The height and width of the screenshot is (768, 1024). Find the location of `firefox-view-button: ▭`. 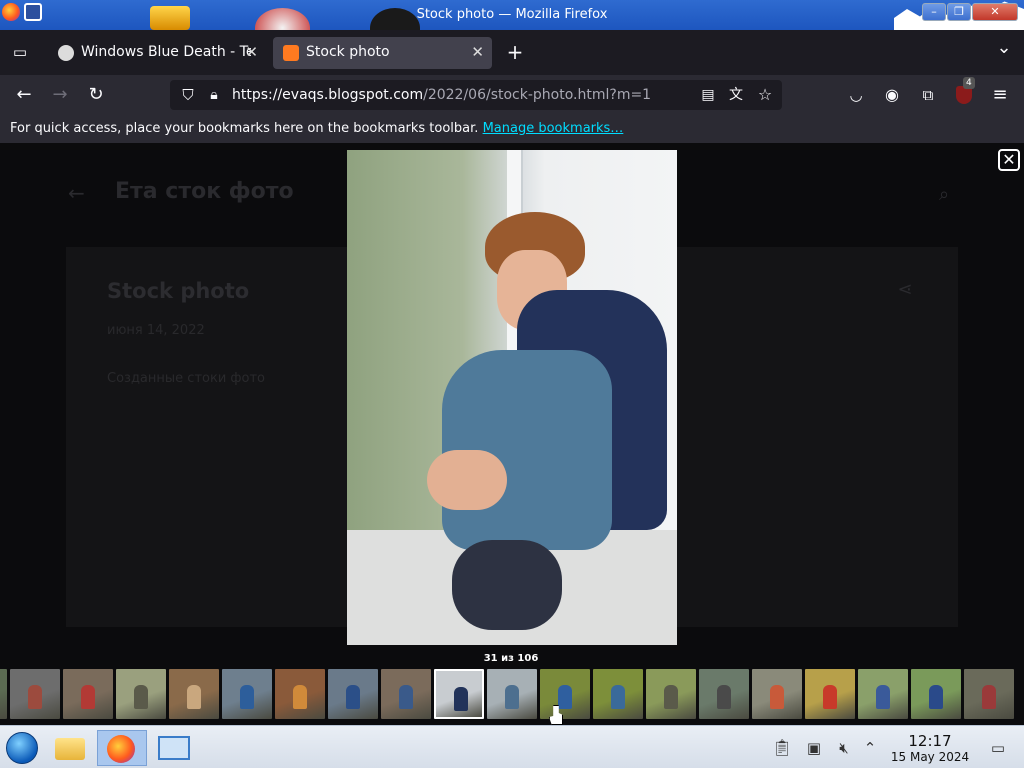

firefox-view-button: ▭ is located at coordinates (20, 52).